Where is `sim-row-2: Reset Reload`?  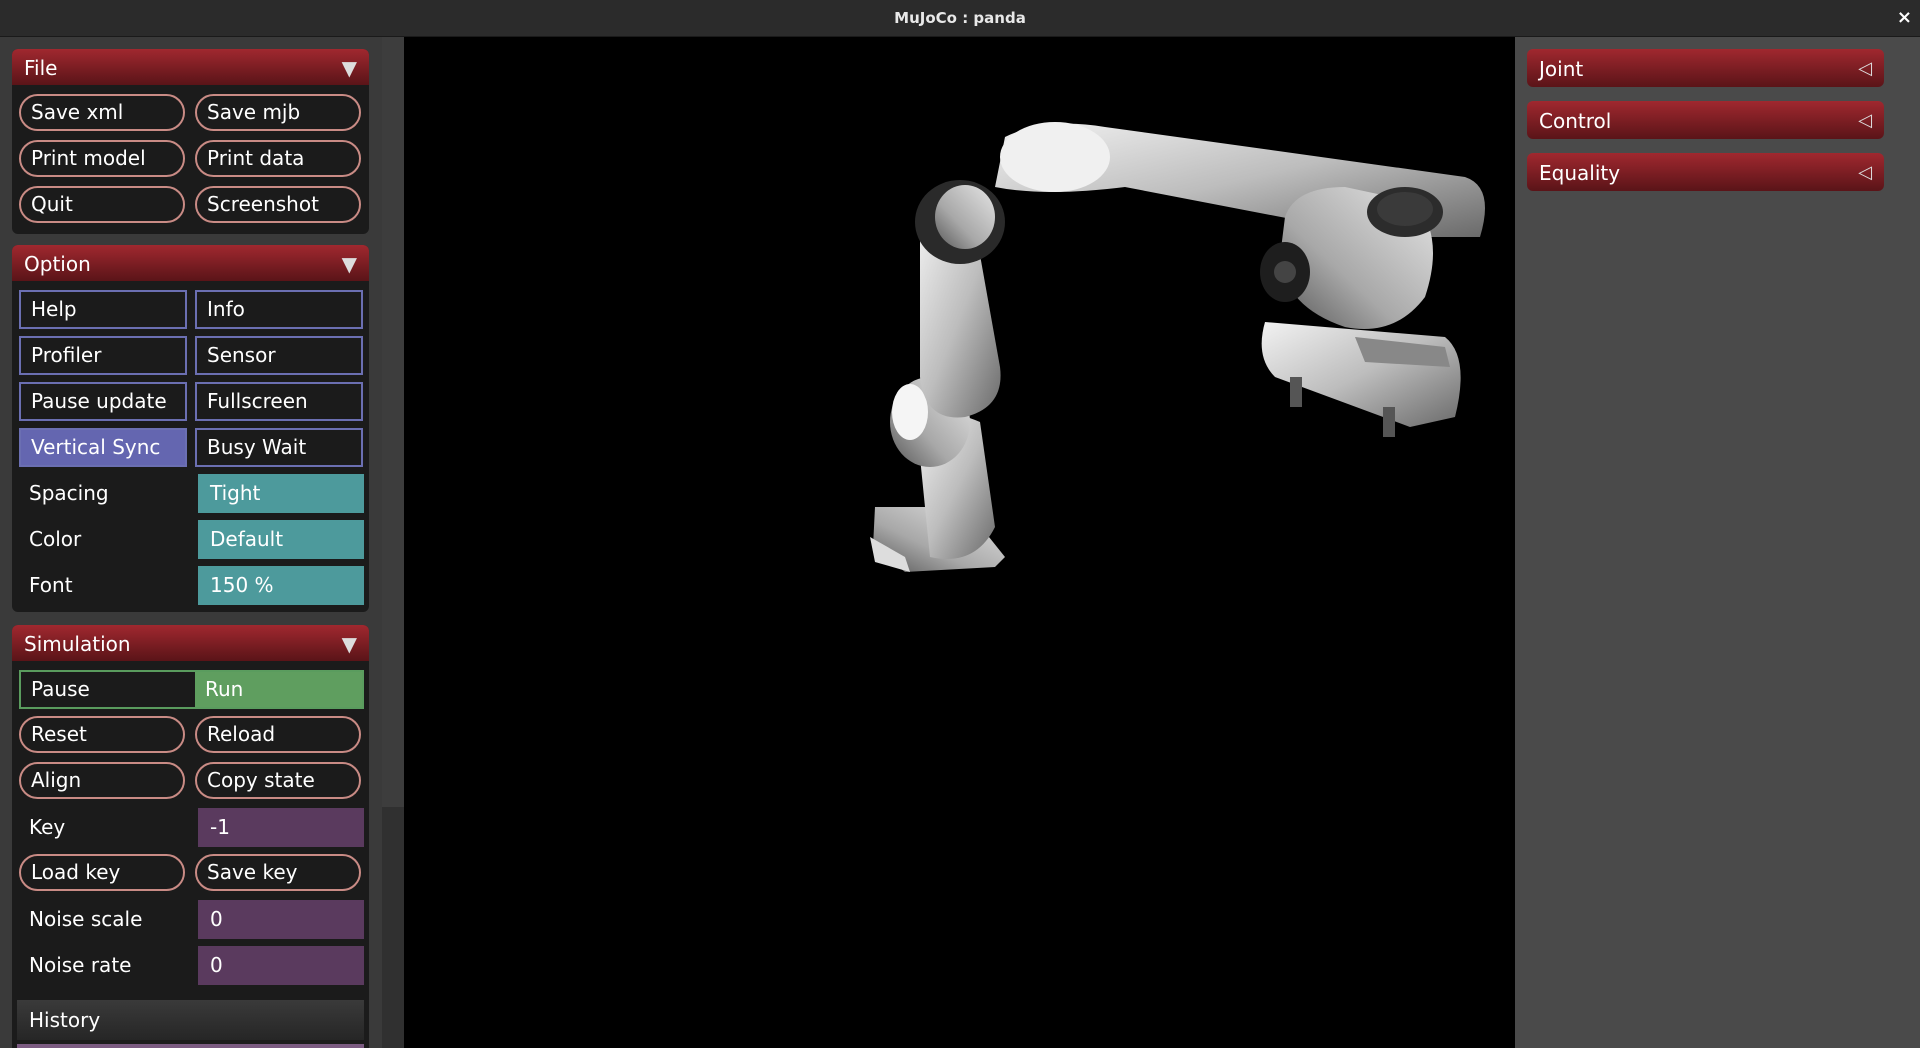
sim-row-2: Reset Reload is located at coordinates (191, 735).